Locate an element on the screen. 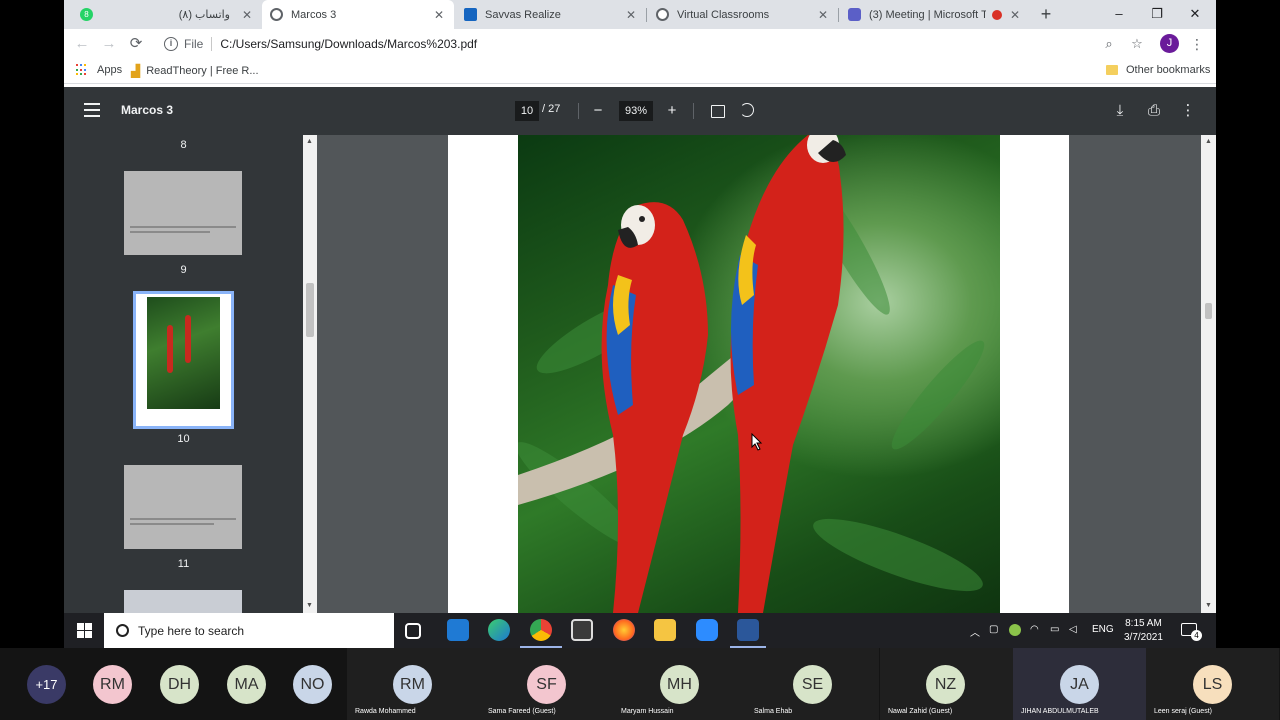 This screenshot has height=720, width=1280. tab-virtual-classrooms: Virtual Classrooms ✕ is located at coordinates (743, 14).